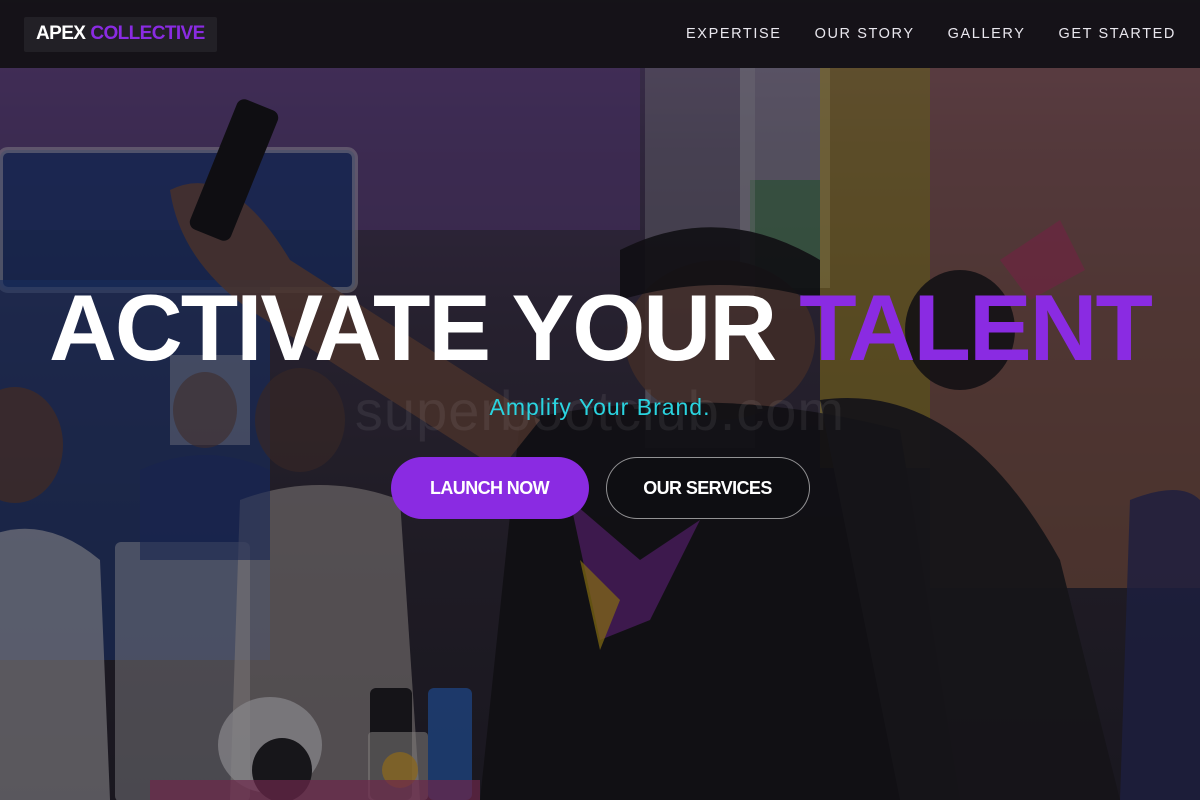 The width and height of the screenshot is (1200, 800). What do you see at coordinates (600, 407) in the screenshot?
I see `hero-subheadline: Amplify Your Brand.` at bounding box center [600, 407].